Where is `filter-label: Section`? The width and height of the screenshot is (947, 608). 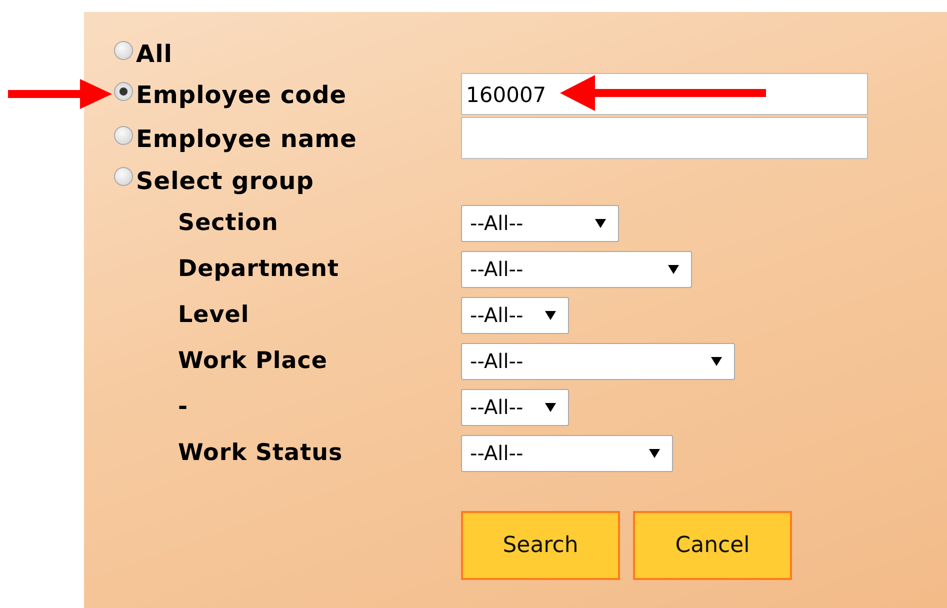
filter-label: Section is located at coordinates (228, 223).